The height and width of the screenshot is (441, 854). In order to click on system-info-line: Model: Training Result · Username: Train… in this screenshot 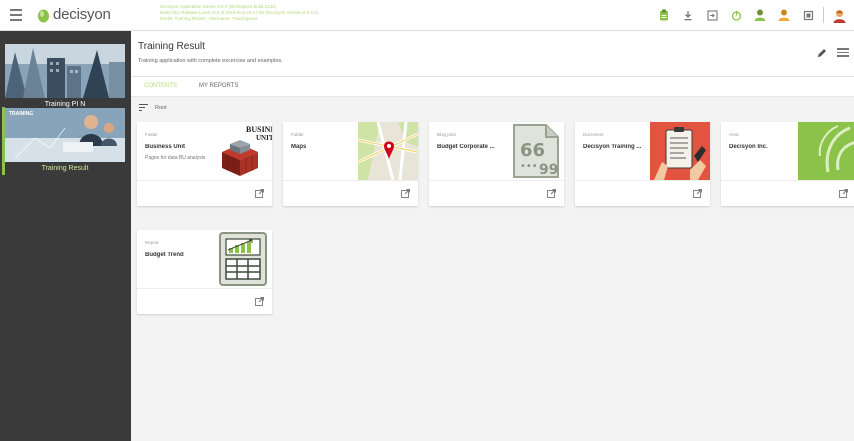, I will do `click(209, 18)`.